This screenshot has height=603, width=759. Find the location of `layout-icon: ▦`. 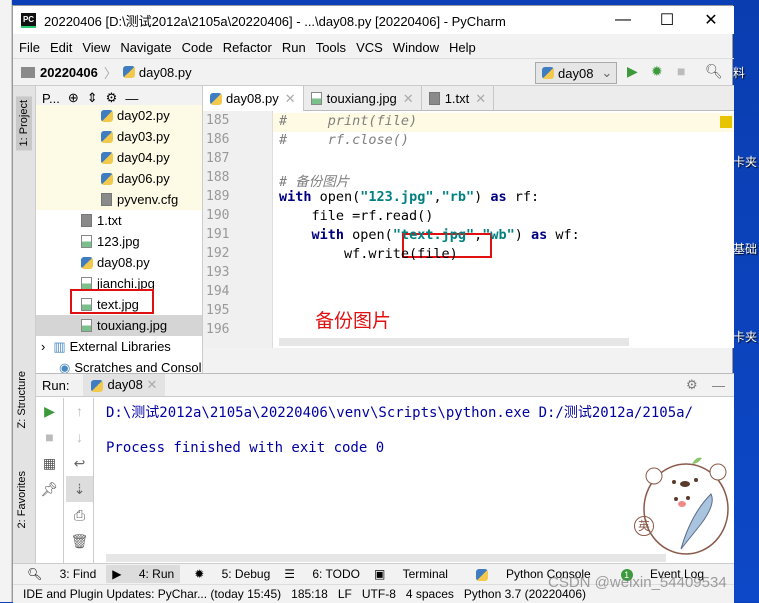

layout-icon: ▦ is located at coordinates (49, 463).